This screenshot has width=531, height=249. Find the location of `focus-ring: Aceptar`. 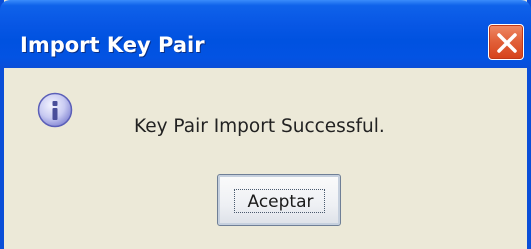

focus-ring: Aceptar is located at coordinates (279, 201).